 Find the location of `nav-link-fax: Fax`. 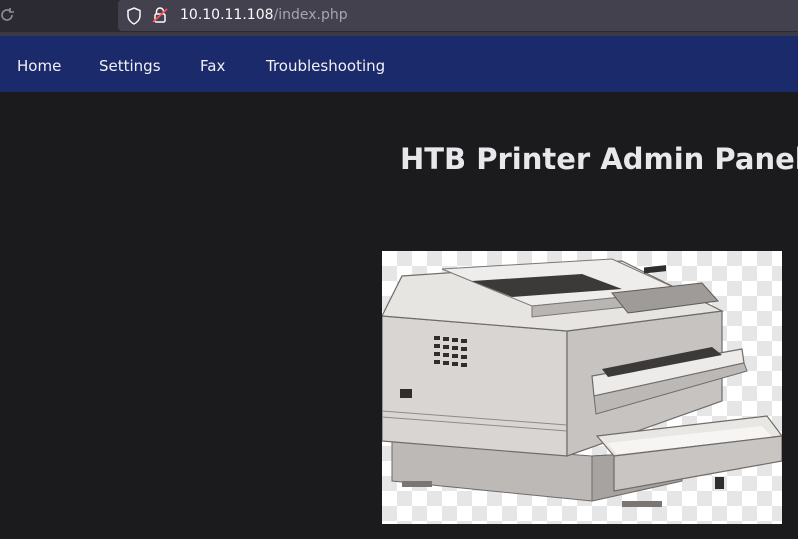

nav-link-fax: Fax is located at coordinates (212, 66).